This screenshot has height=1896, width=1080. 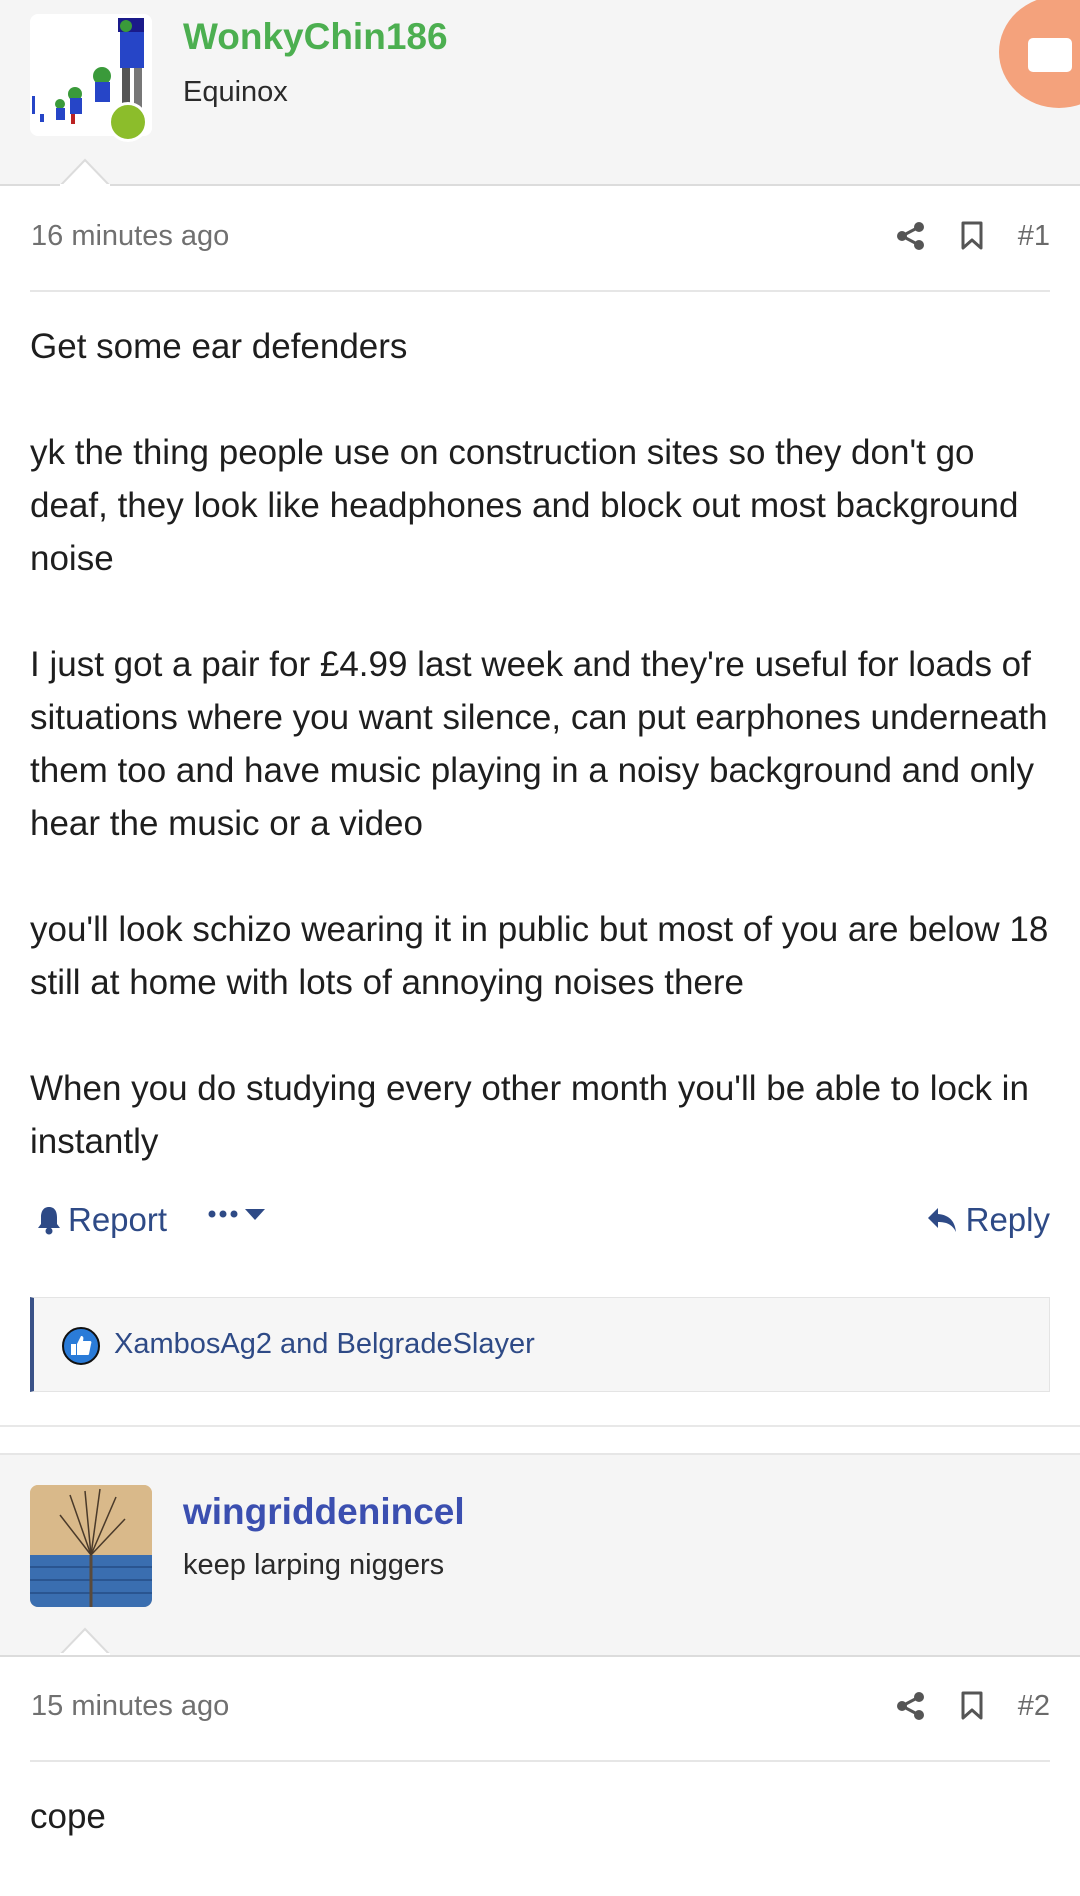 What do you see at coordinates (1034, 236) in the screenshot?
I see `post-1-number: #1` at bounding box center [1034, 236].